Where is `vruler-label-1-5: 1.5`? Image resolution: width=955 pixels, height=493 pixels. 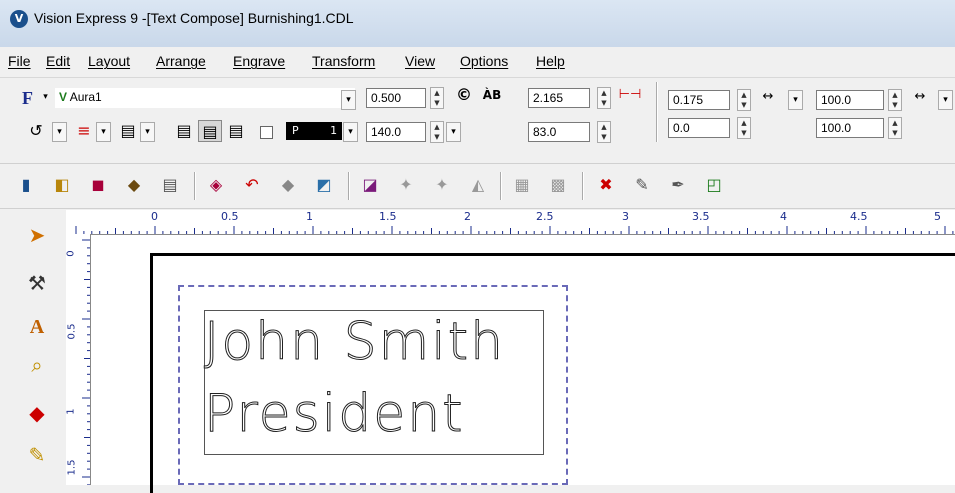 vruler-label-1-5: 1.5 is located at coordinates (72, 467).